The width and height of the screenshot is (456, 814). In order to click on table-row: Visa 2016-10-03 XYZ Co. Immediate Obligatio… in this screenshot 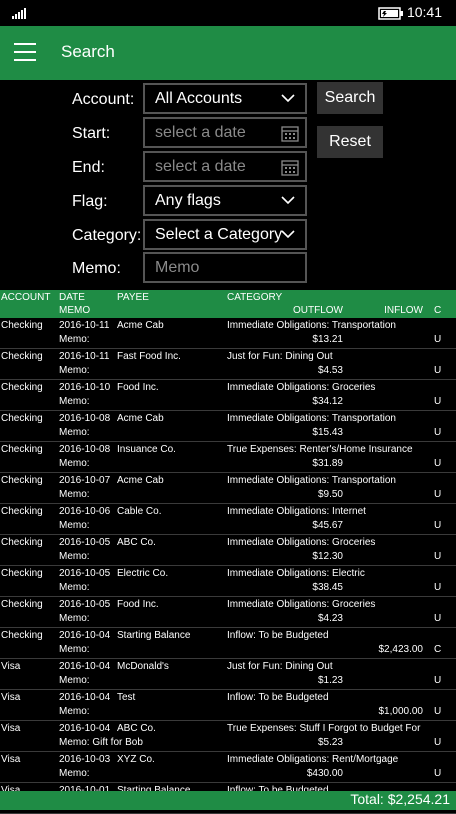, I will do `click(228, 767)`.